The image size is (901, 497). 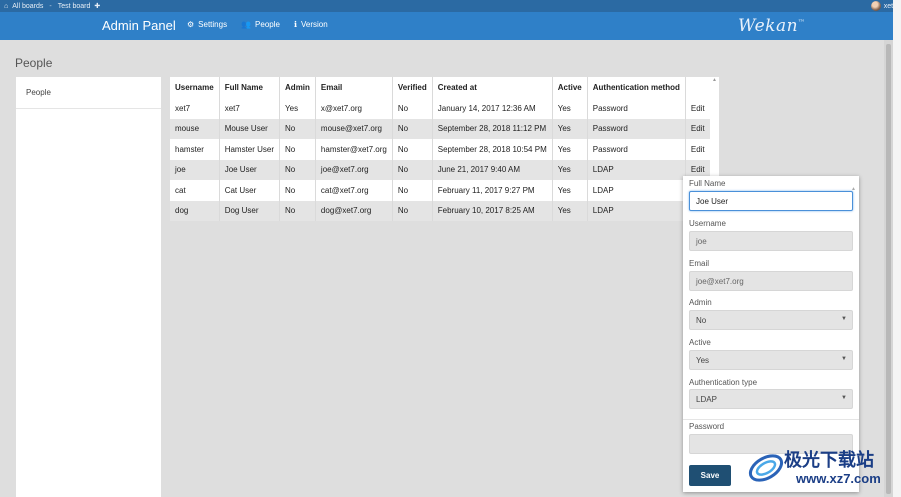 What do you see at coordinates (354, 190) in the screenshot?
I see `table-cell-email: cat@xet7.org` at bounding box center [354, 190].